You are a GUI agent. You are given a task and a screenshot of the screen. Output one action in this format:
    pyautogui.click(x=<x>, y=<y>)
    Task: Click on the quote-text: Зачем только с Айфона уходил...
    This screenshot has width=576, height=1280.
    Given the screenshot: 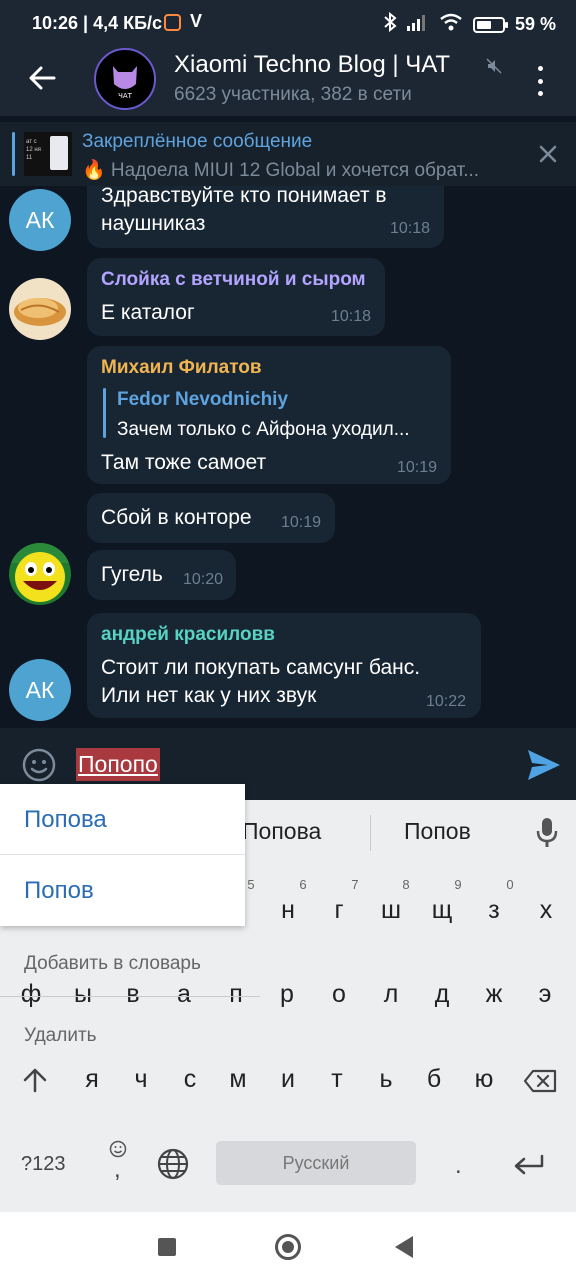 What is the action you would take?
    pyautogui.click(x=263, y=430)
    